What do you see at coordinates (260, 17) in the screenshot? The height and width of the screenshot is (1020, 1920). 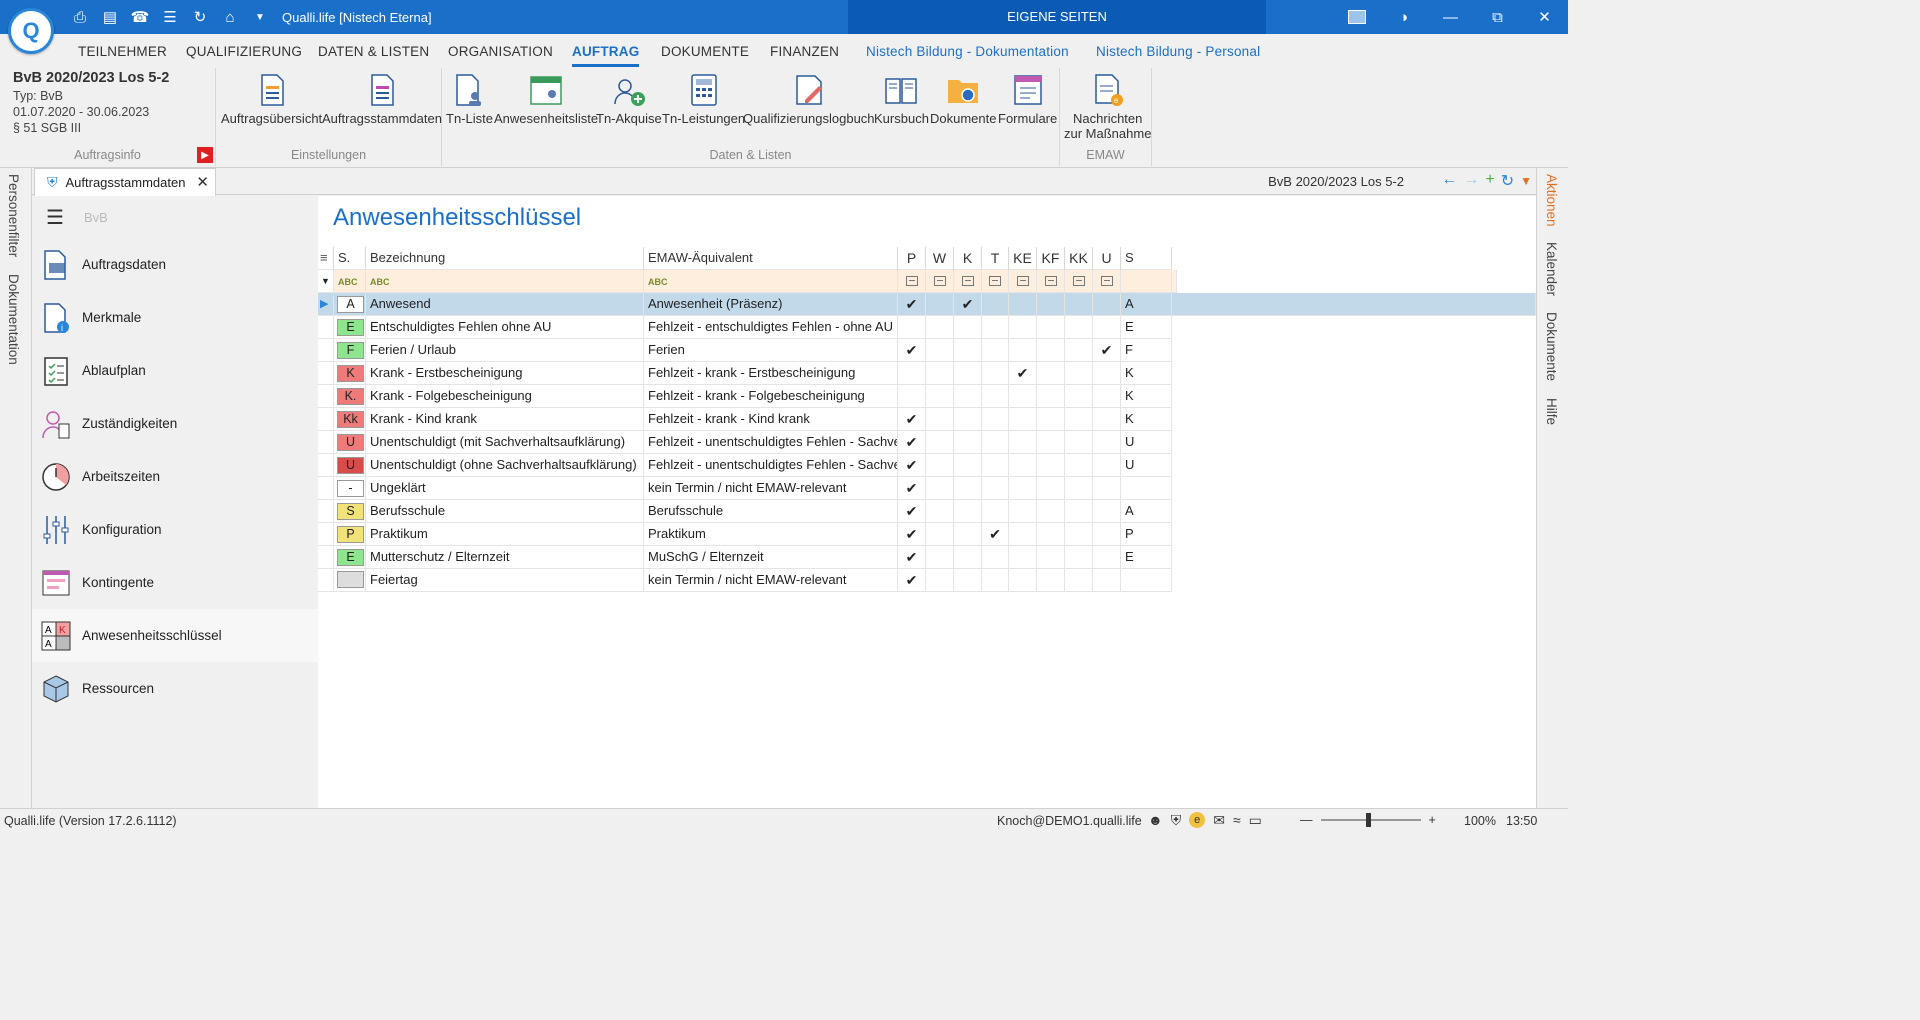 I see `dropdown-icon: ▼` at bounding box center [260, 17].